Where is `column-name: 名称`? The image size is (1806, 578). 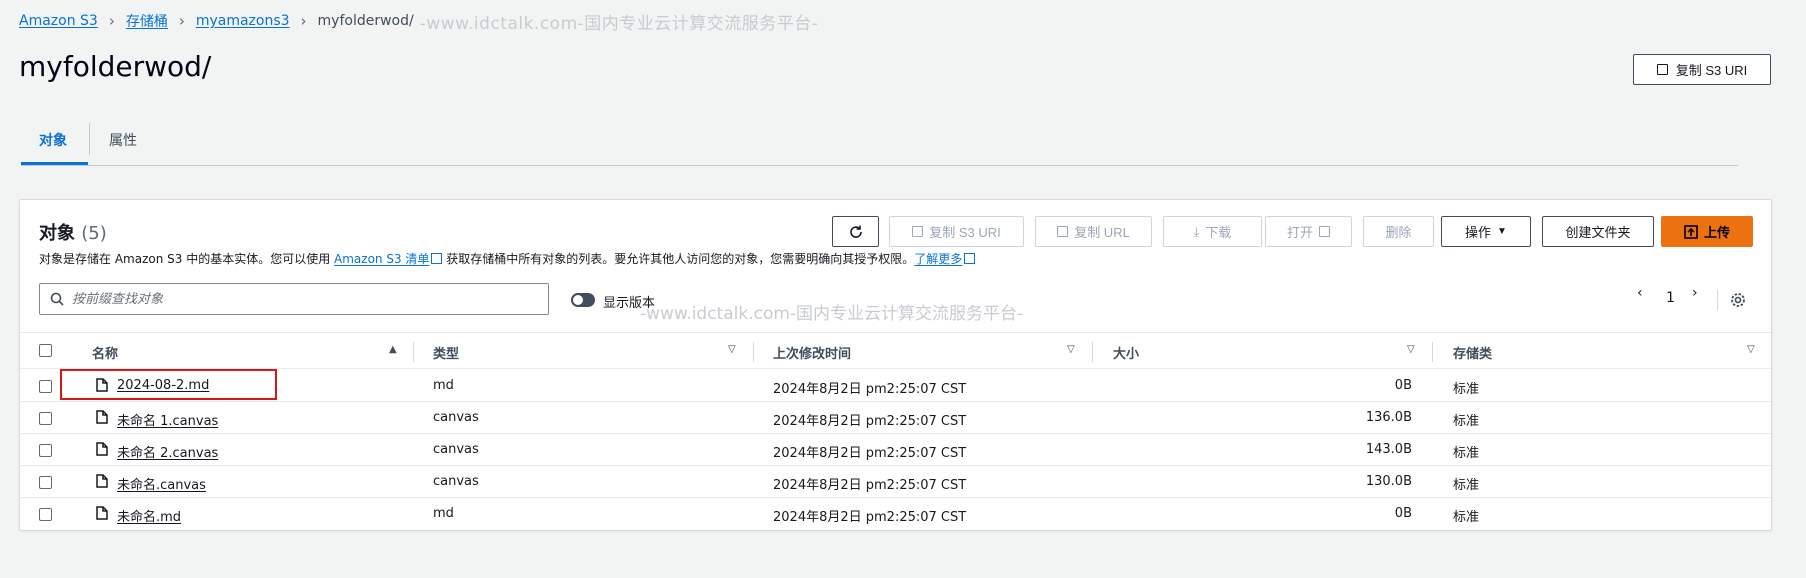
column-name: 名称 is located at coordinates (105, 352).